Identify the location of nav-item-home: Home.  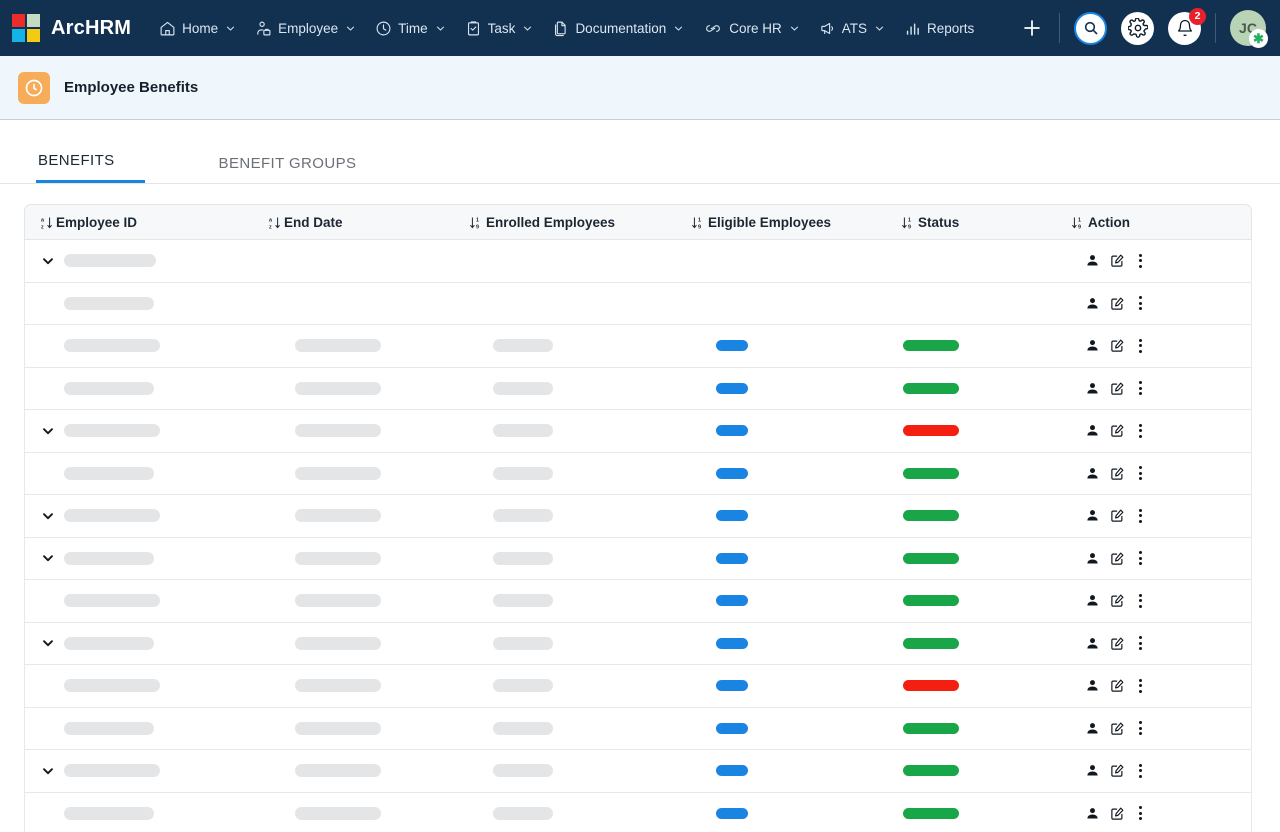
(197, 28).